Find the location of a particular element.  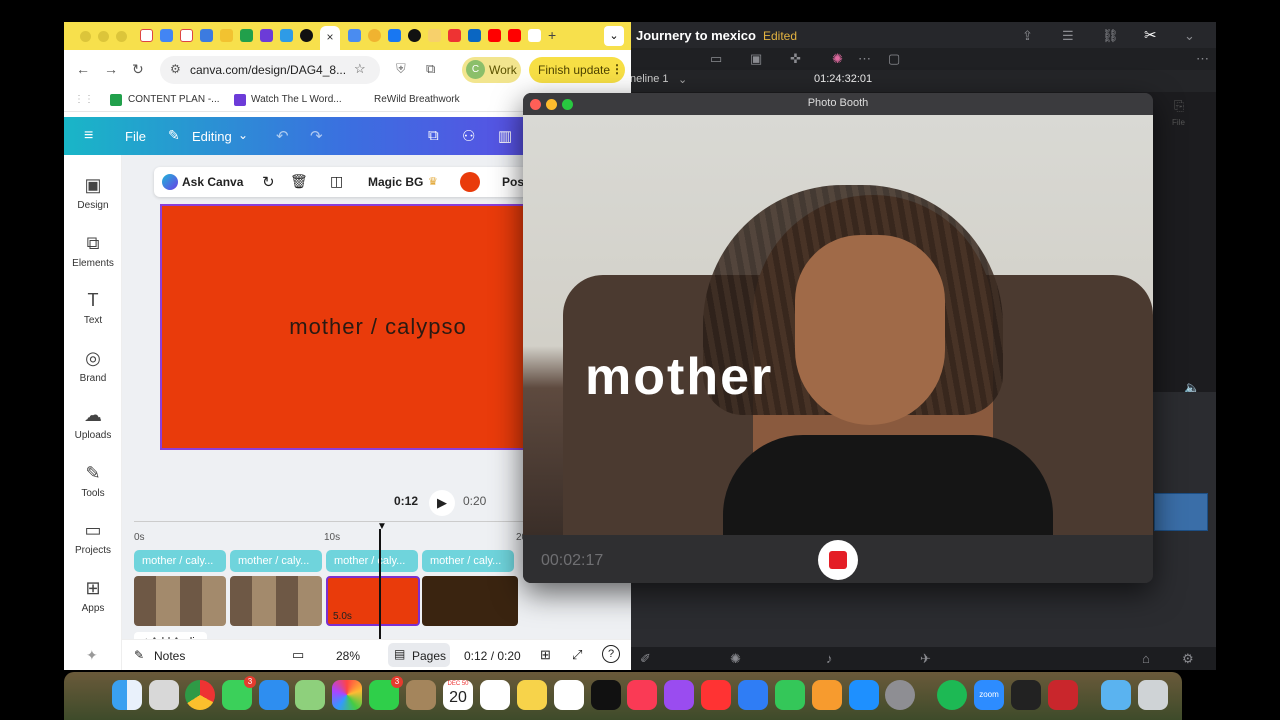

help-icon: ? is located at coordinates (611, 654).